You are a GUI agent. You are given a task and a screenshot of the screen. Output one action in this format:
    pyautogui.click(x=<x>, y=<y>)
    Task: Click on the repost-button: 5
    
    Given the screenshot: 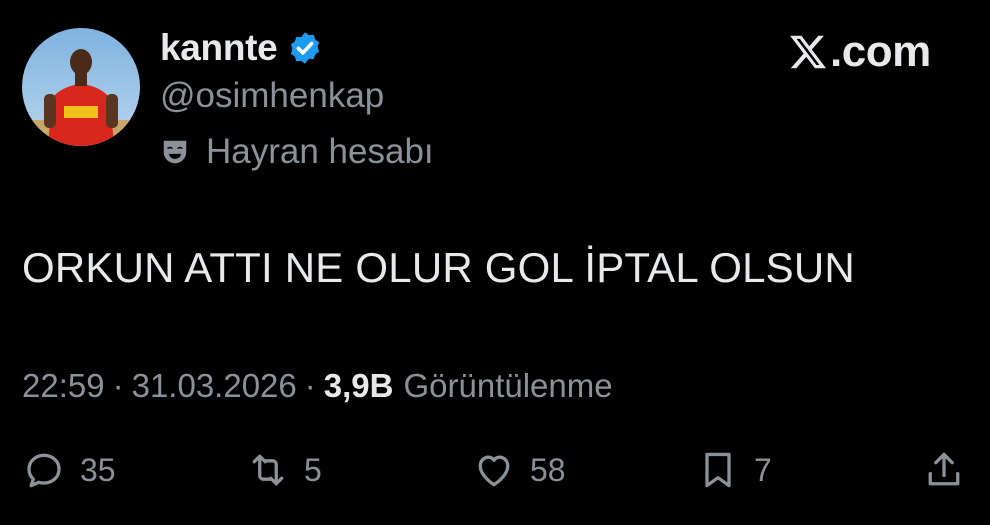 What is the action you would take?
    pyautogui.click(x=284, y=470)
    